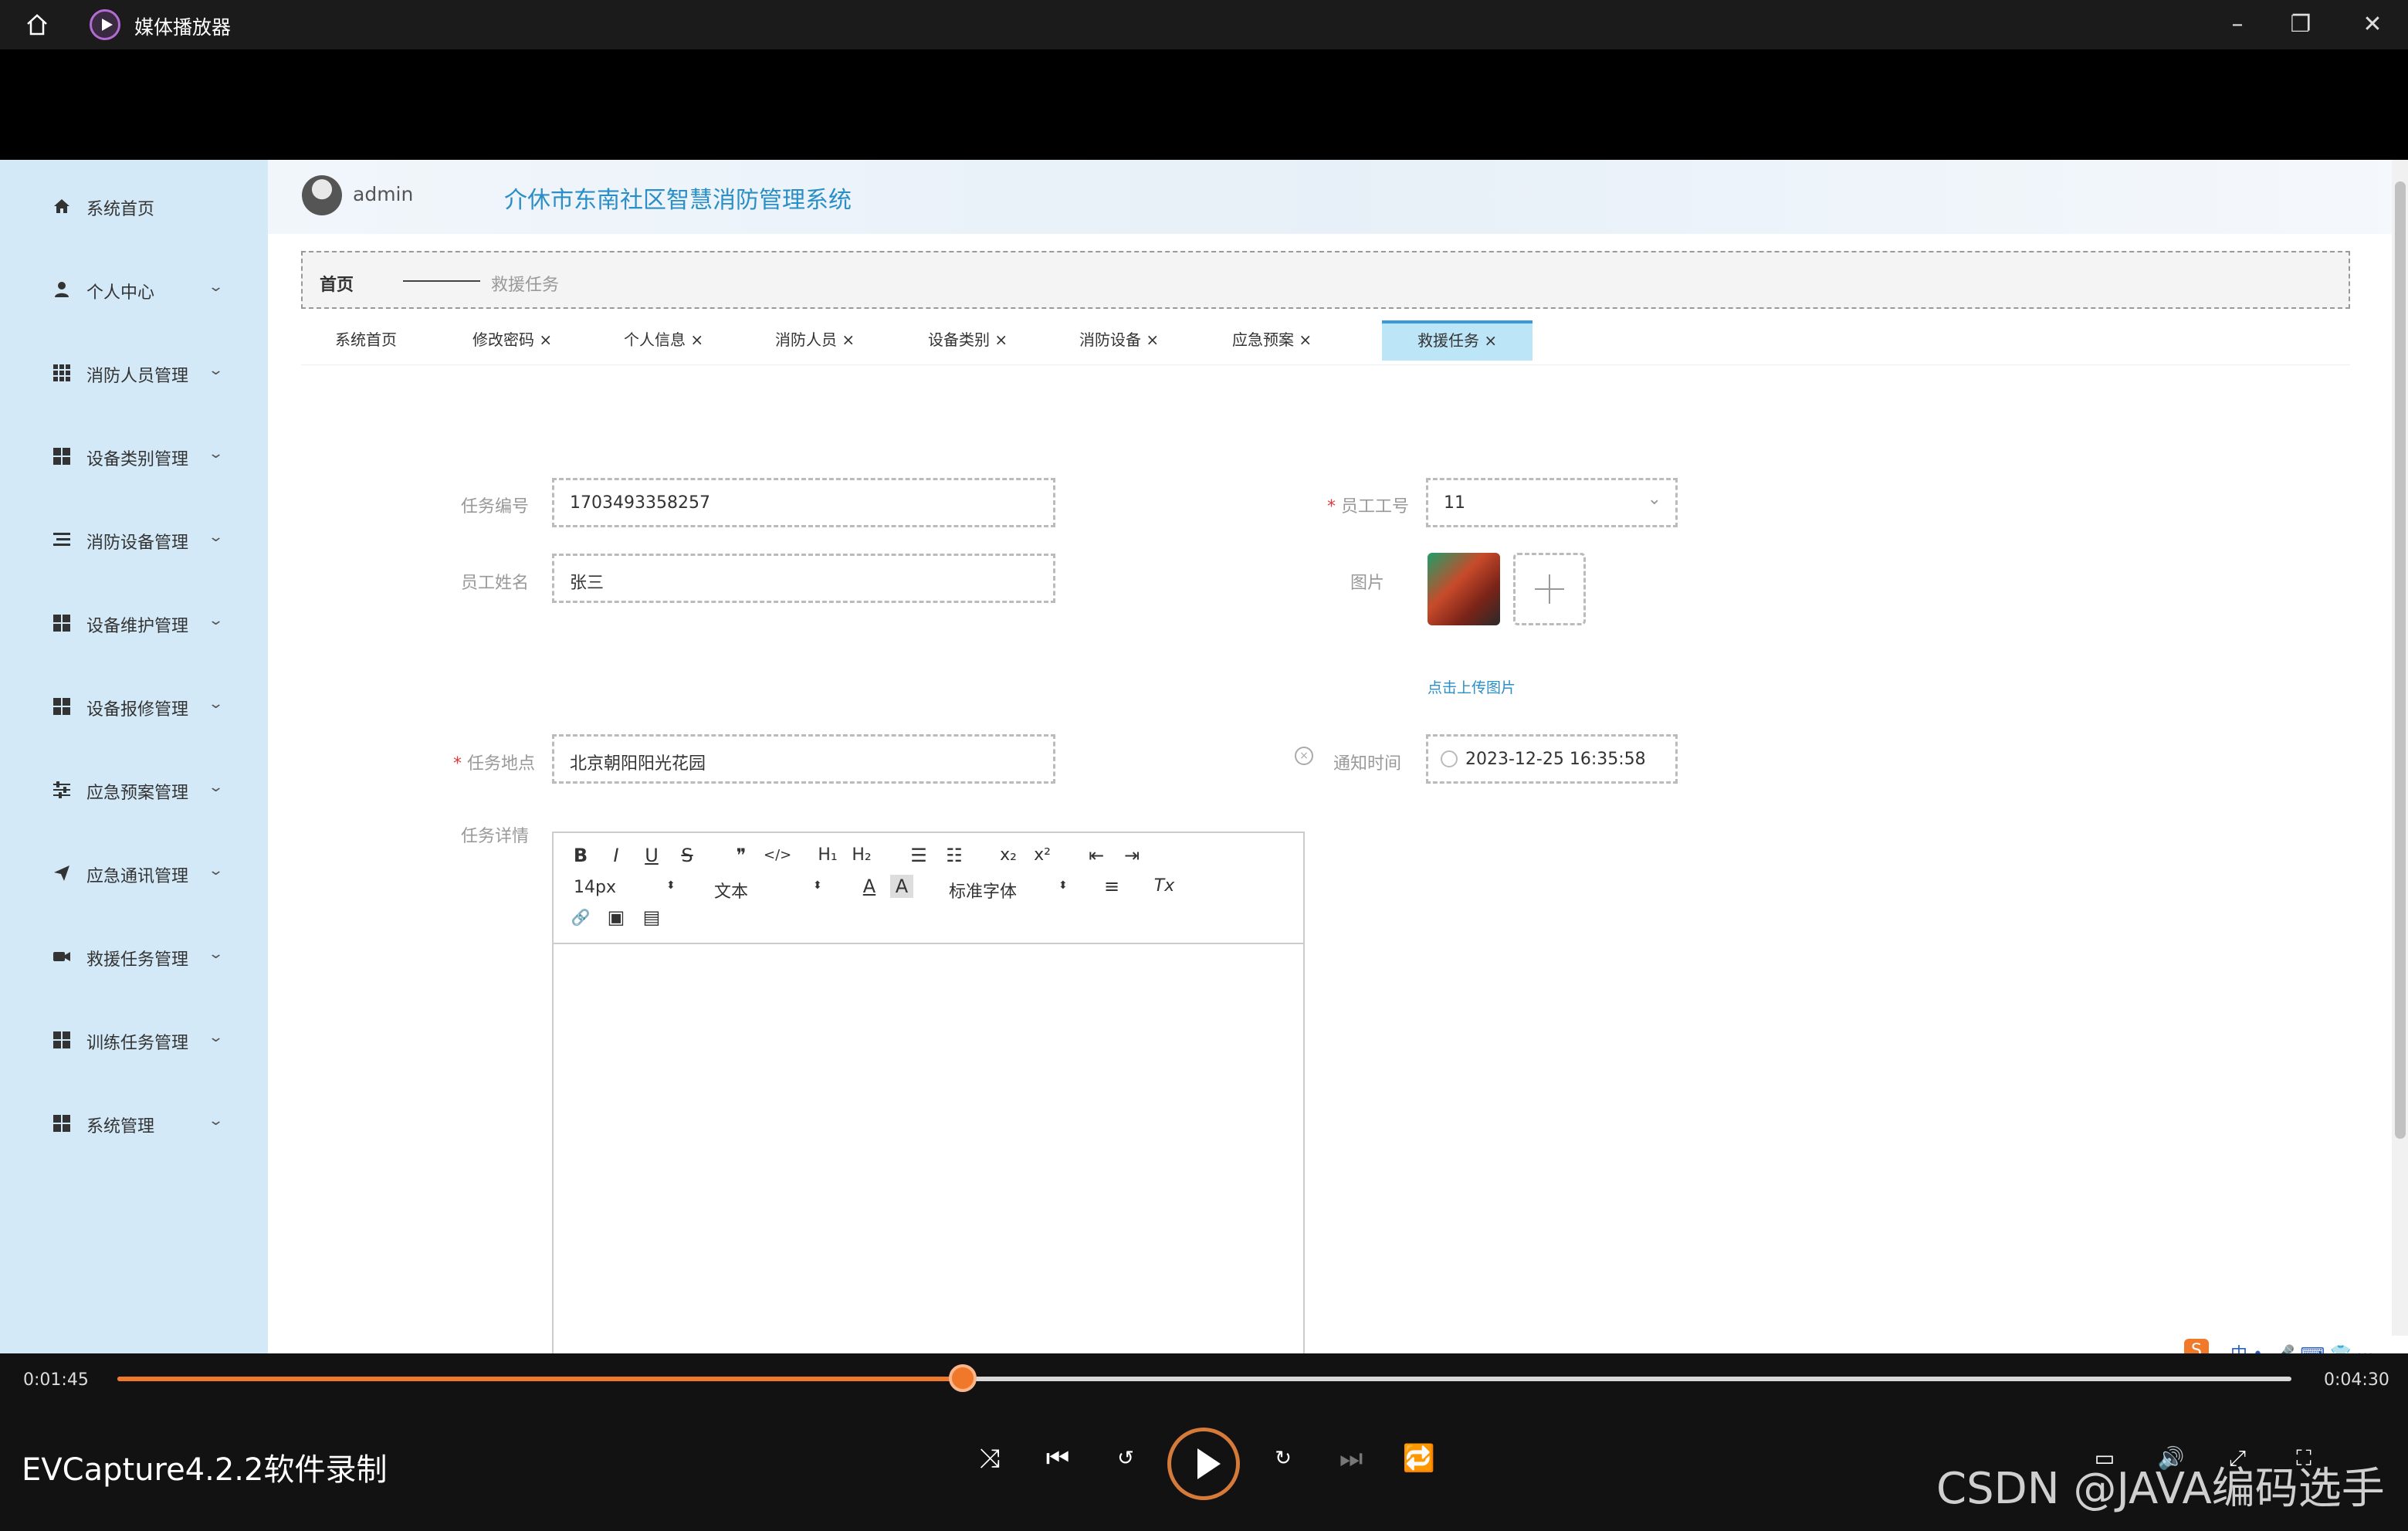  What do you see at coordinates (134, 206) in the screenshot?
I see `sidebar-item-home: 系统首页` at bounding box center [134, 206].